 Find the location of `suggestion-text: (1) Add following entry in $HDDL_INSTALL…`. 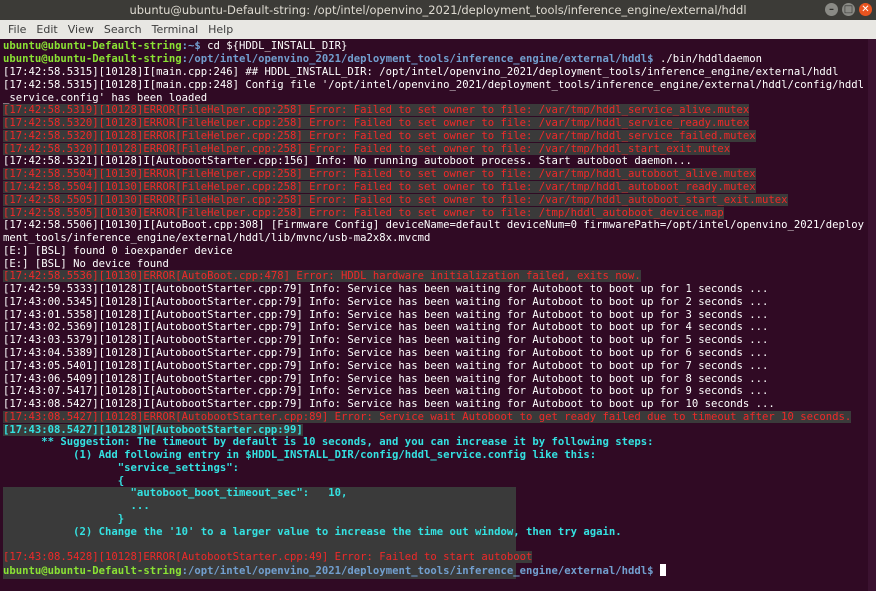

suggestion-text: (1) Add following entry in $HDDL_INSTALL… is located at coordinates (300, 455).